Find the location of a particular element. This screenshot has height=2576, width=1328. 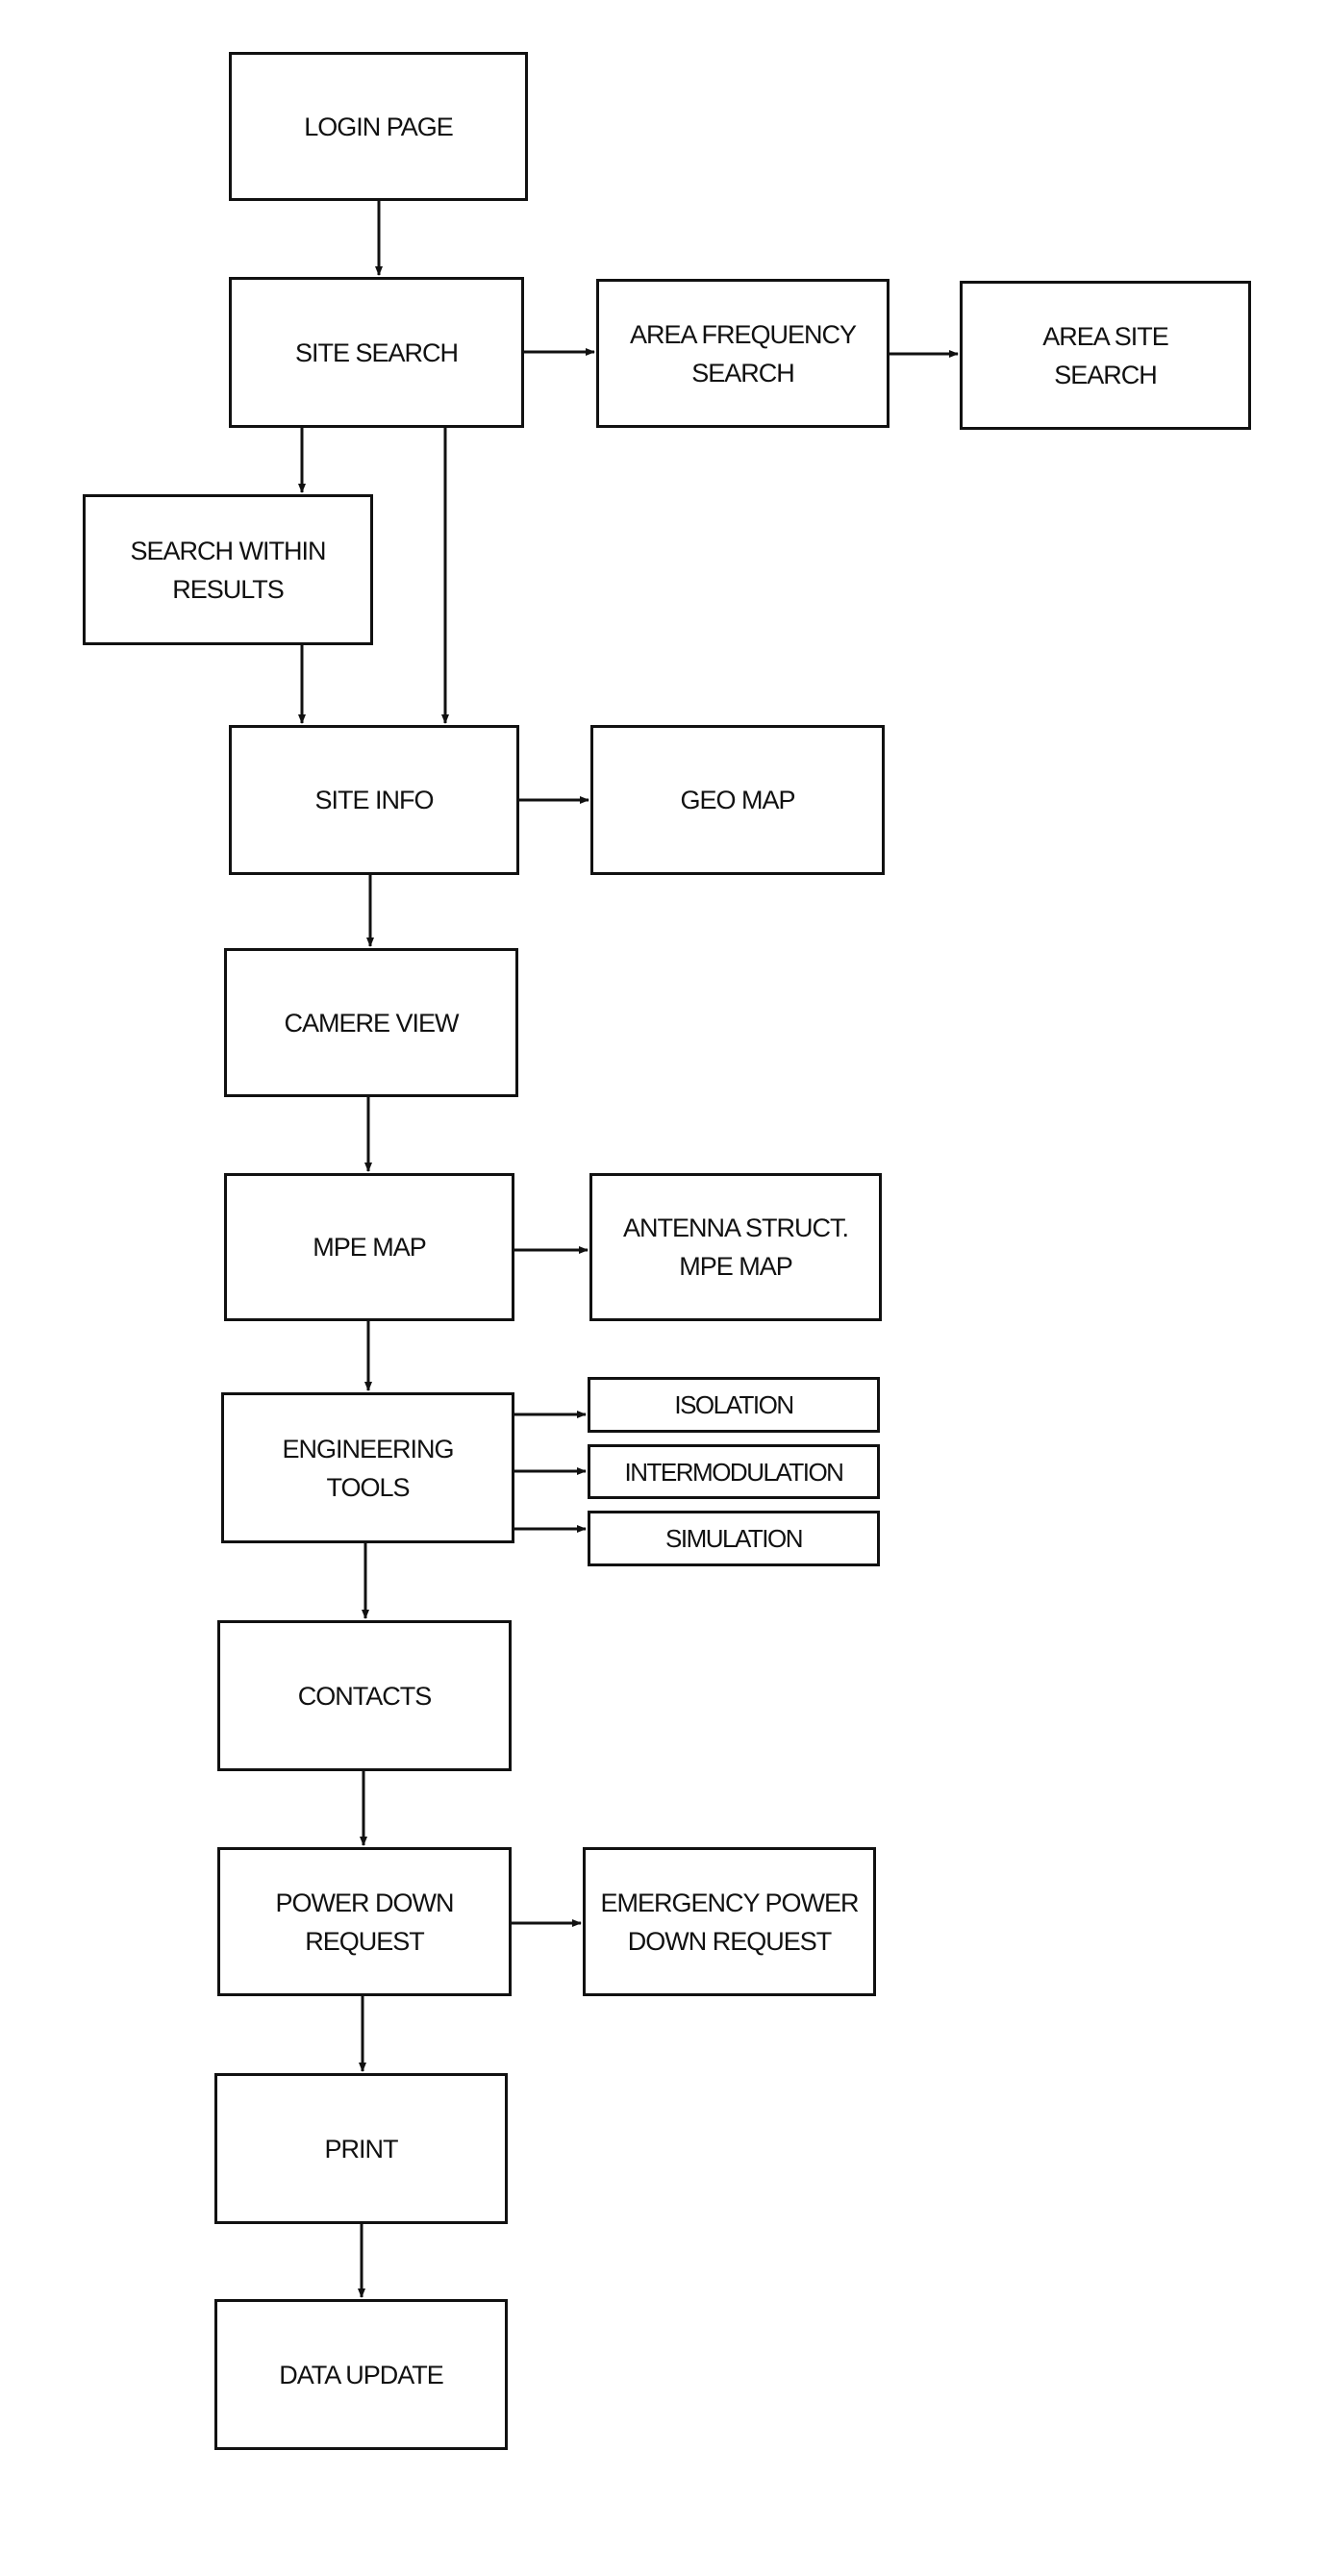

node-label: PRINT is located at coordinates (361, 2148).